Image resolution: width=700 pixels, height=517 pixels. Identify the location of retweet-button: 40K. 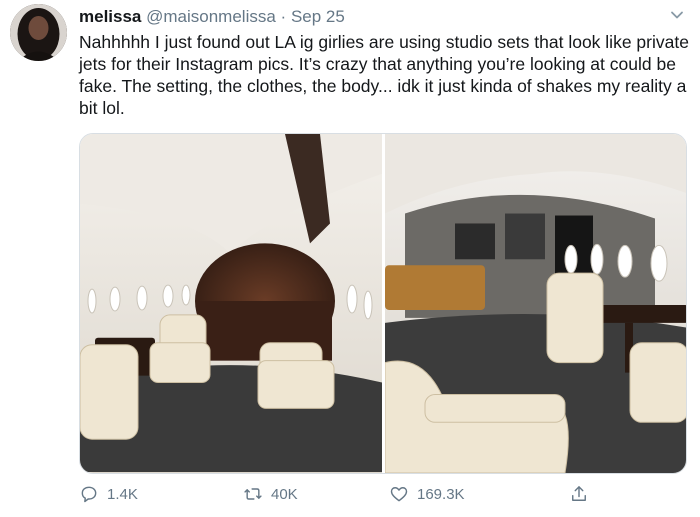
(270, 494).